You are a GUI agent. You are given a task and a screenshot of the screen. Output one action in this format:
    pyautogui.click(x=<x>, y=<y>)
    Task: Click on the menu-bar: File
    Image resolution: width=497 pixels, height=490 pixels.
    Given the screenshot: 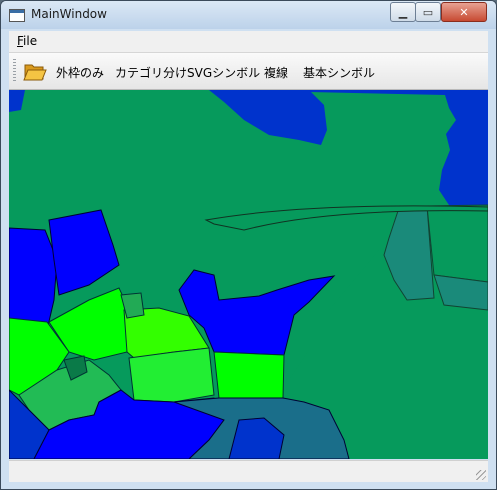 What is the action you would take?
    pyautogui.click(x=248, y=42)
    